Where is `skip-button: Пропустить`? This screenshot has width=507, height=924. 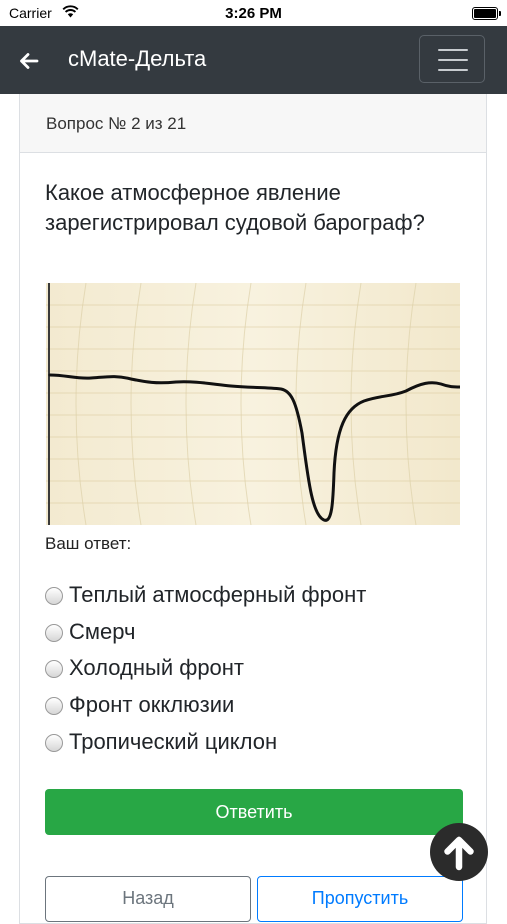 skip-button: Пропустить is located at coordinates (360, 899).